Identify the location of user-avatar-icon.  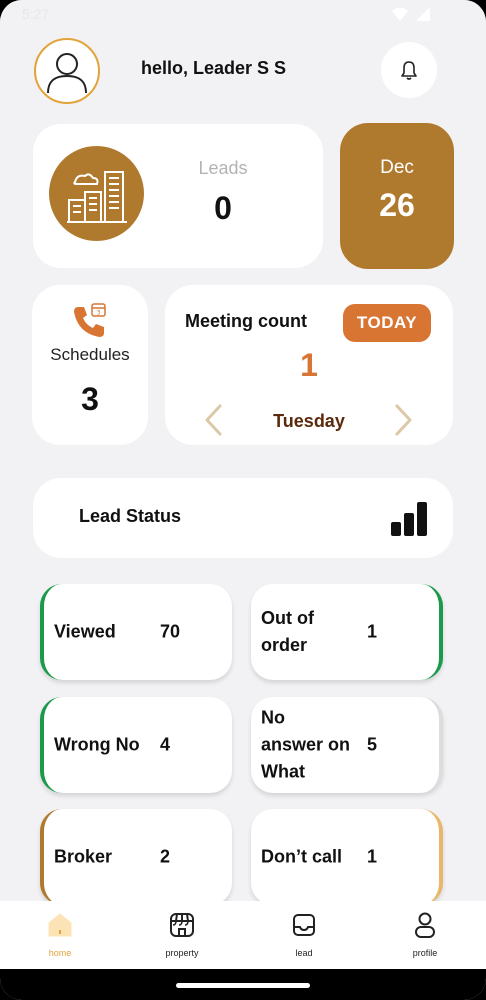
(67, 73).